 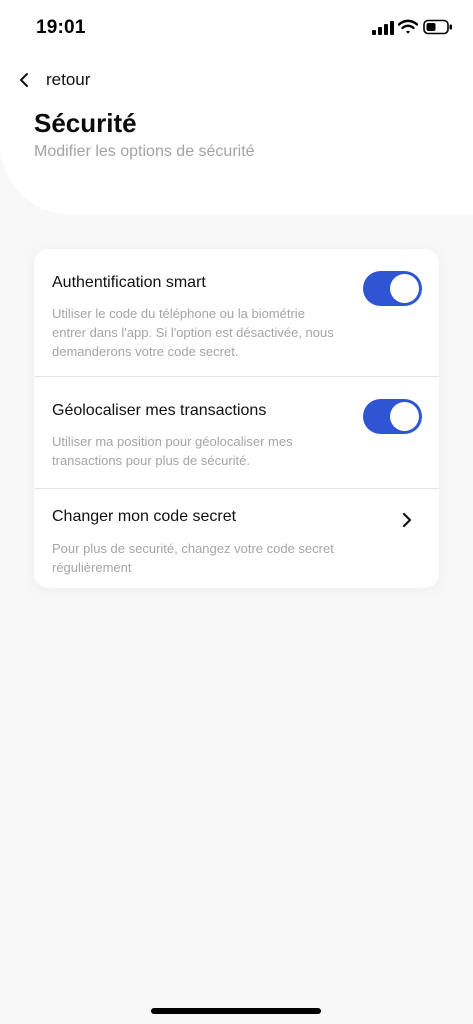 I want to click on chevron-left-icon, so click(x=25, y=80).